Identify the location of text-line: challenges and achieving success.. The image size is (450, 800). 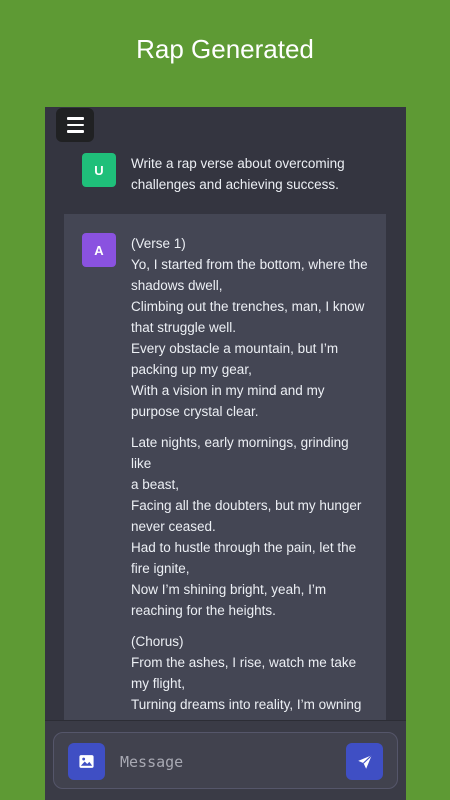
(235, 184).